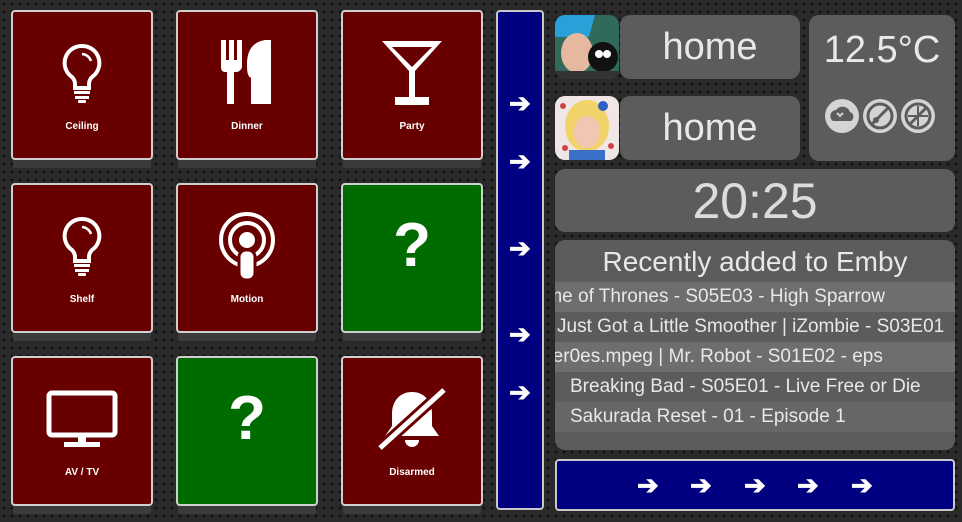 This screenshot has width=962, height=522. I want to click on tile-label: Shelf, so click(82, 299).